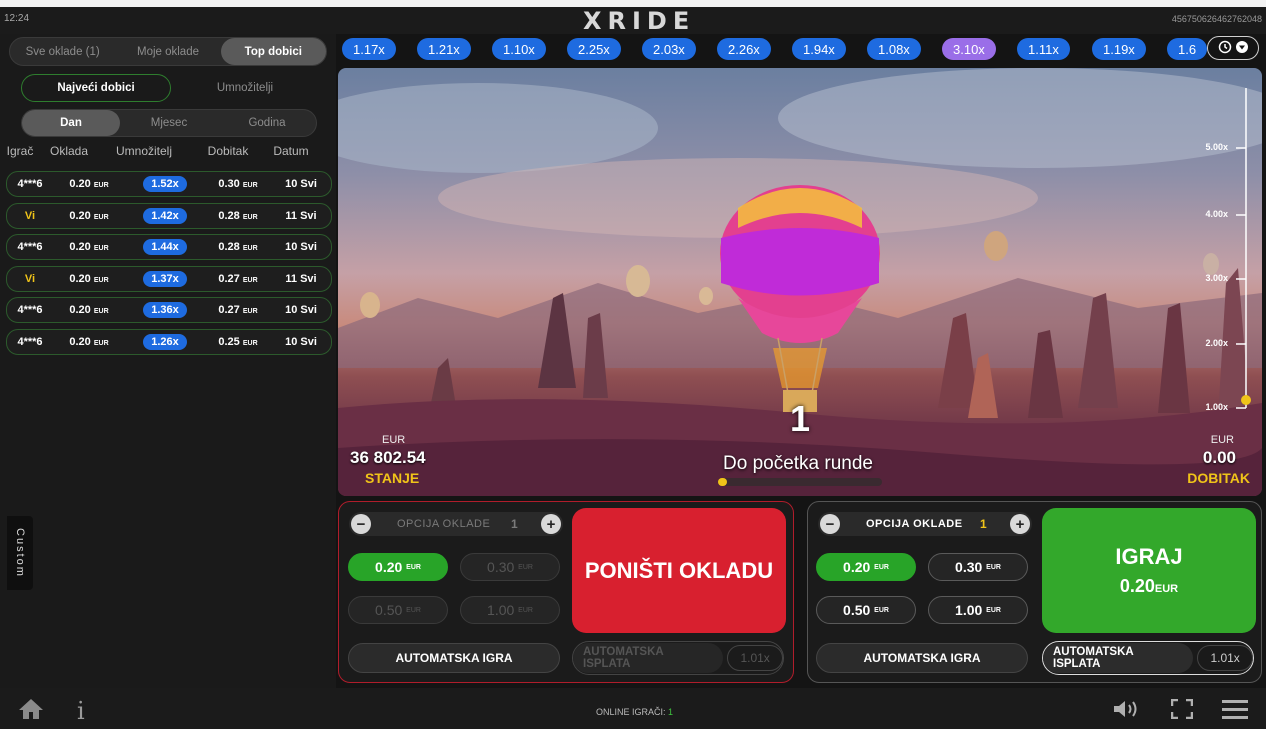 The width and height of the screenshot is (1266, 729). I want to click on table-row: 4***6 0.20 EUR 1.26x 0.25 EUR 10 Svi, so click(169, 341).